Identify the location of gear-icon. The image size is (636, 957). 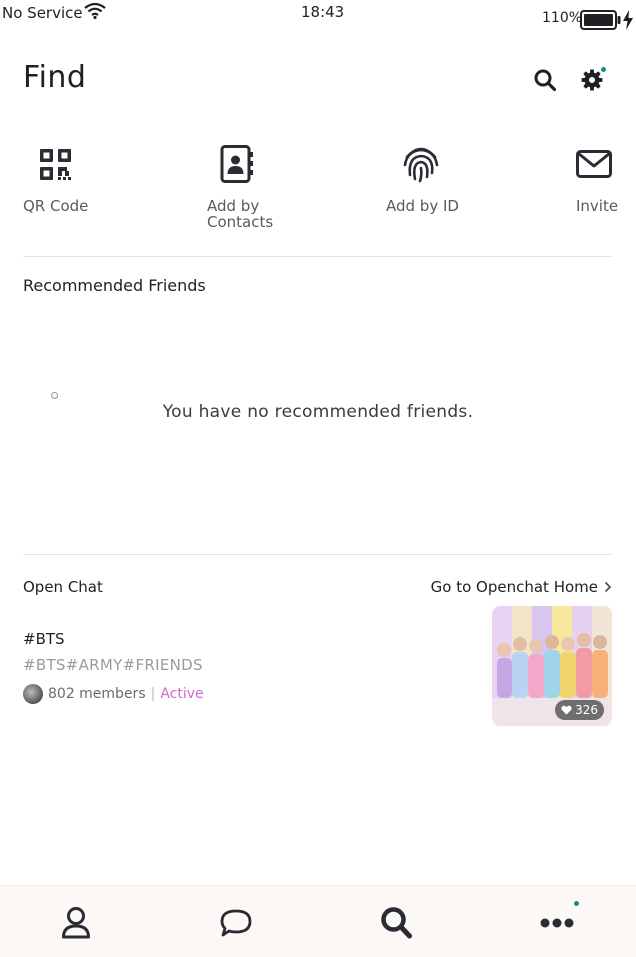
(592, 80).